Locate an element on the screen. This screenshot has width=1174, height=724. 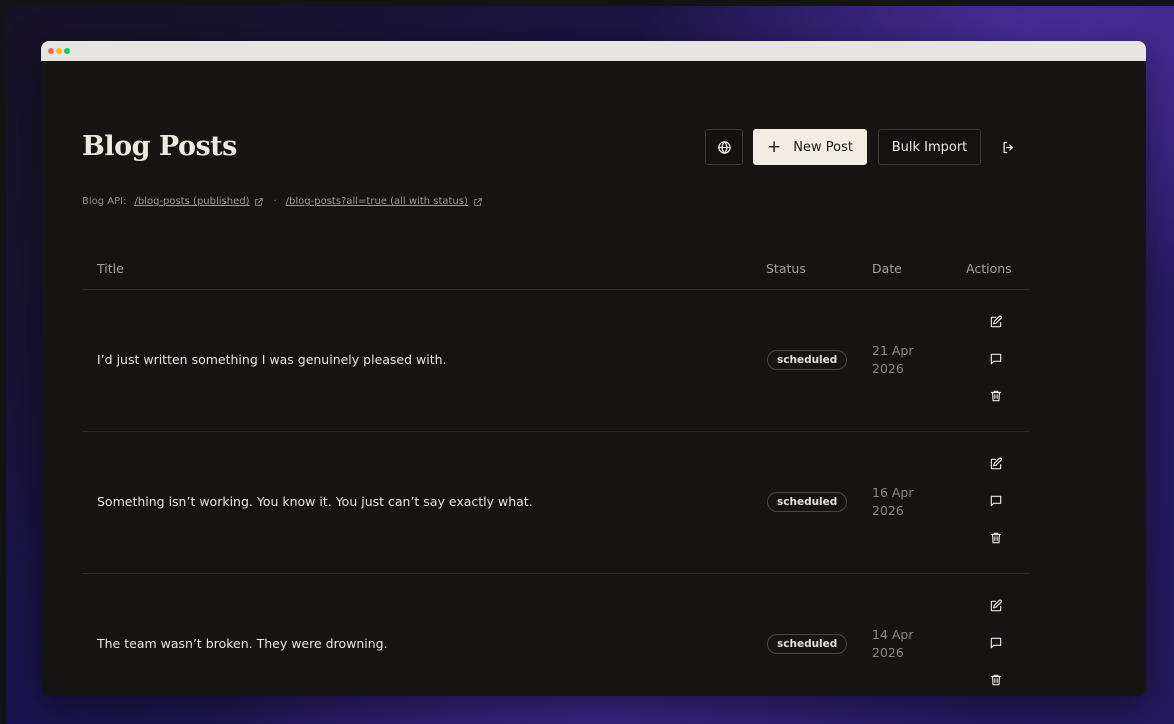
all-posts-link: /blog-posts?all=true (all with status) is located at coordinates (377, 201).